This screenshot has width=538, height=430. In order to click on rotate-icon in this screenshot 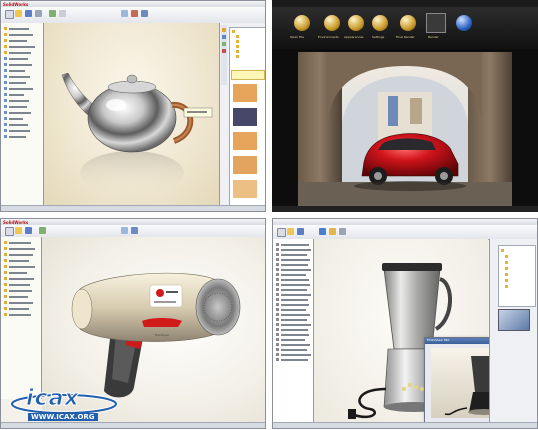, I will do `click(134, 13)`.